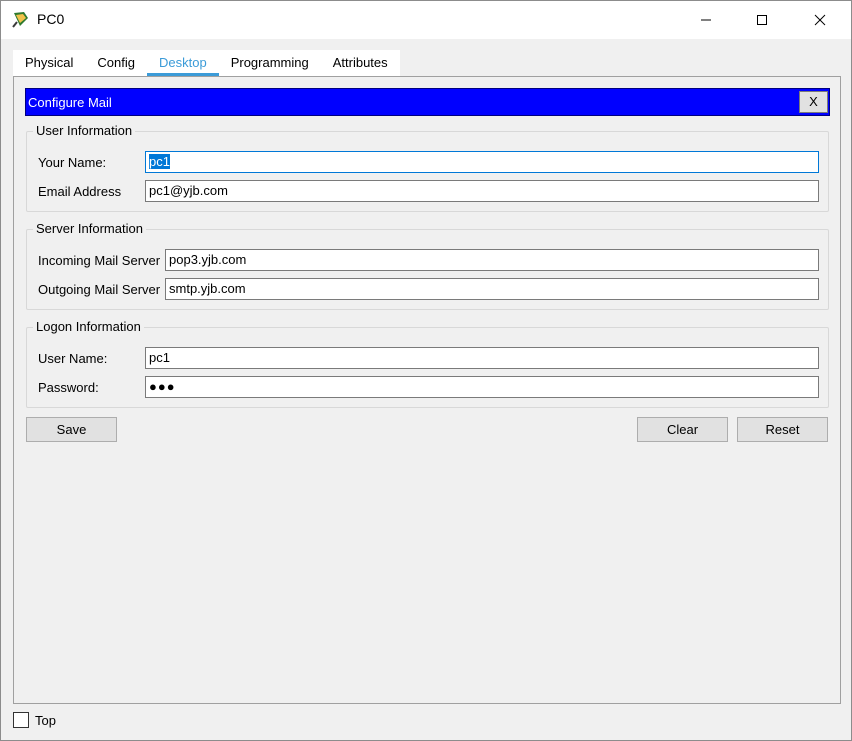  What do you see at coordinates (492, 289) in the screenshot?
I see `outgoing-mail-server-input: smtp.yjb.com` at bounding box center [492, 289].